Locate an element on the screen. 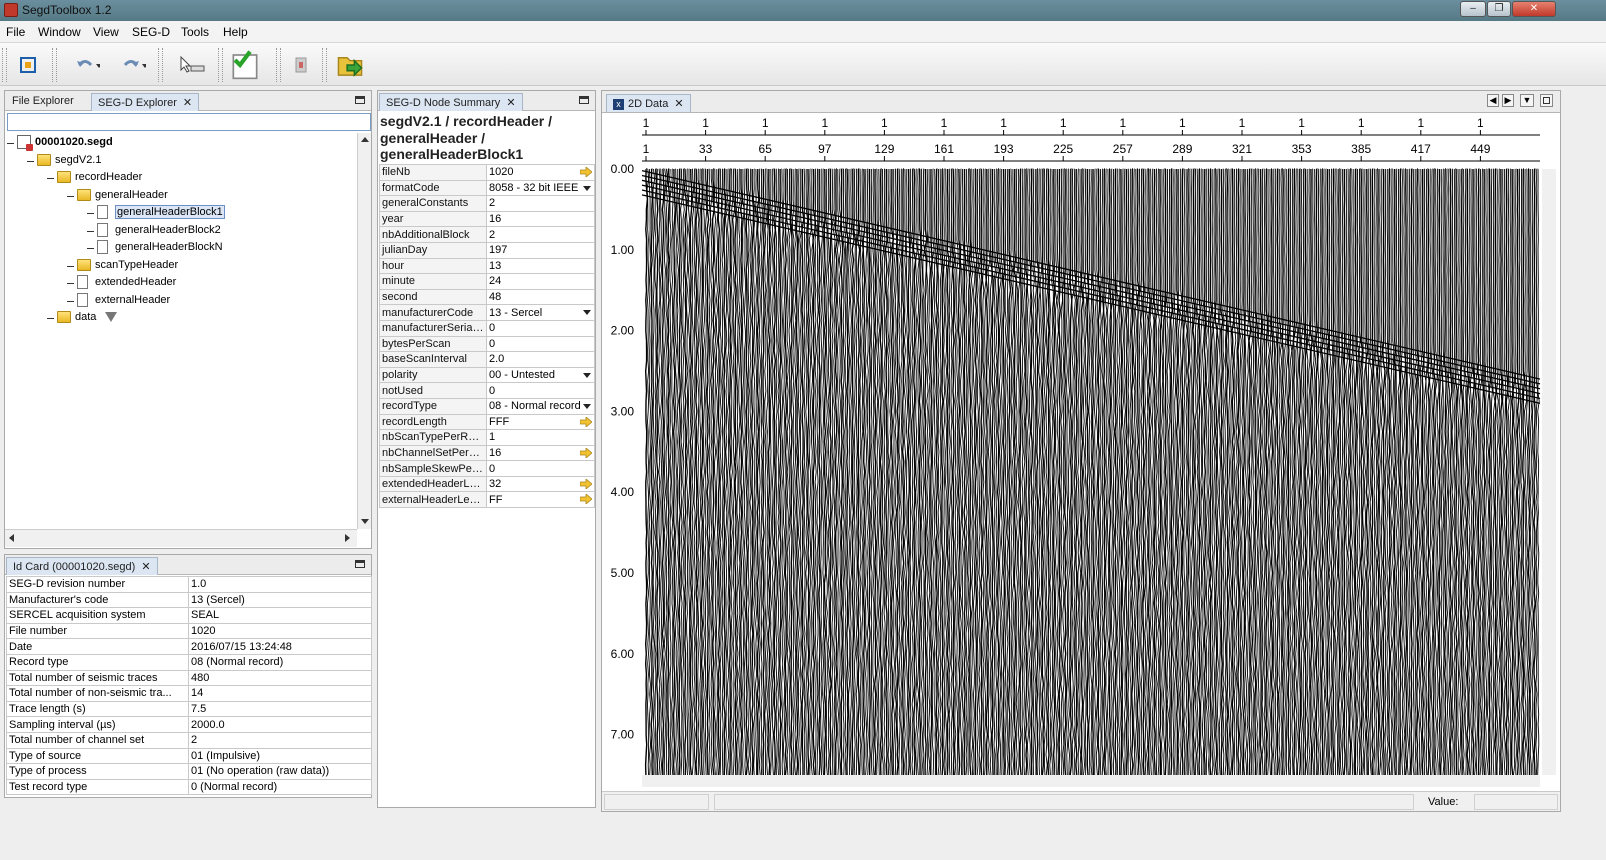  export-button is located at coordinates (350, 65).